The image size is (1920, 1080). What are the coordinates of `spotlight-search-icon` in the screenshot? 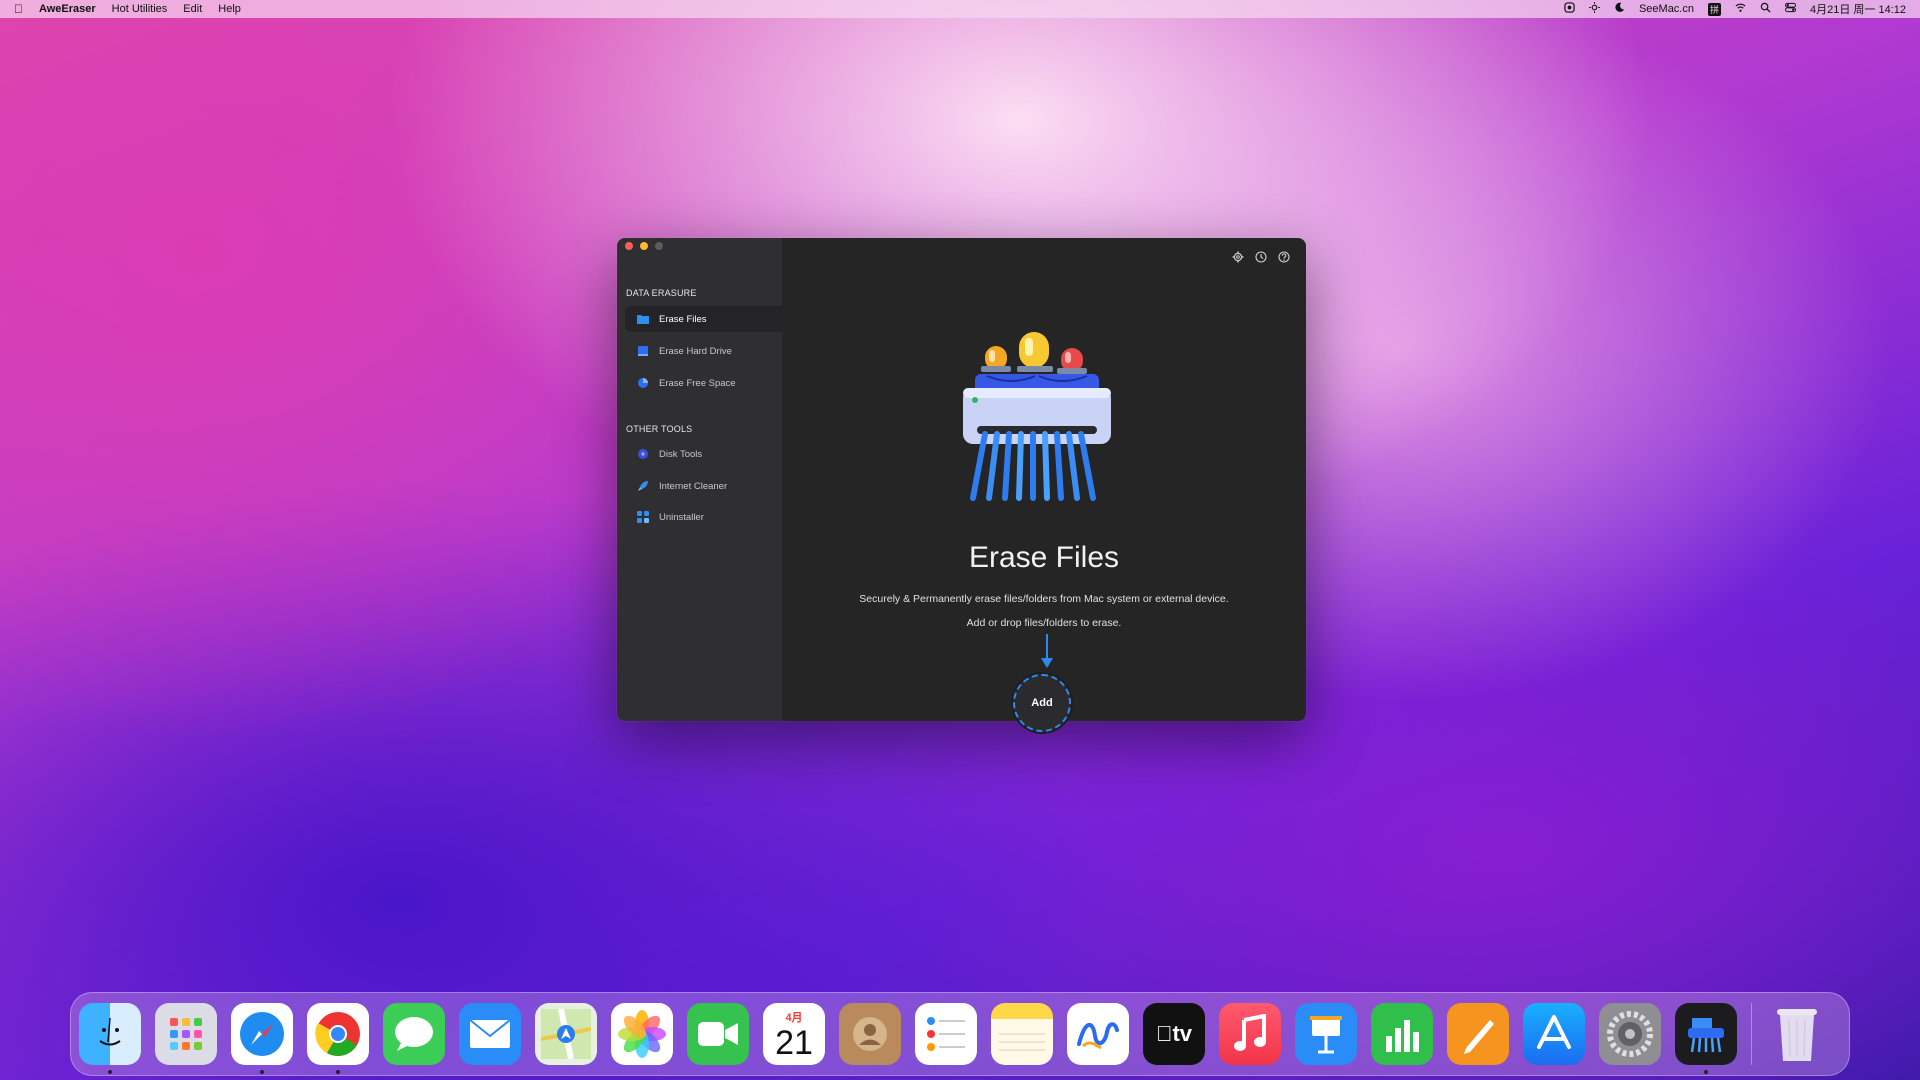 It's located at (1765, 9).